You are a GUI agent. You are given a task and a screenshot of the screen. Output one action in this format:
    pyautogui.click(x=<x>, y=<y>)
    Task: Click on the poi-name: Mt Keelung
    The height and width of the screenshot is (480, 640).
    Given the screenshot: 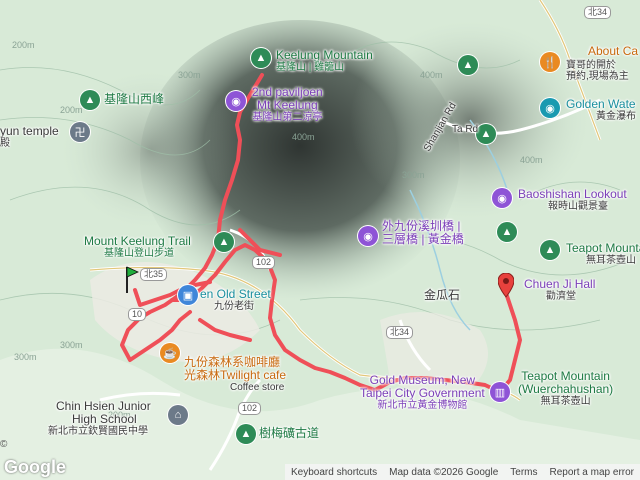 What is the action you would take?
    pyautogui.click(x=287, y=105)
    